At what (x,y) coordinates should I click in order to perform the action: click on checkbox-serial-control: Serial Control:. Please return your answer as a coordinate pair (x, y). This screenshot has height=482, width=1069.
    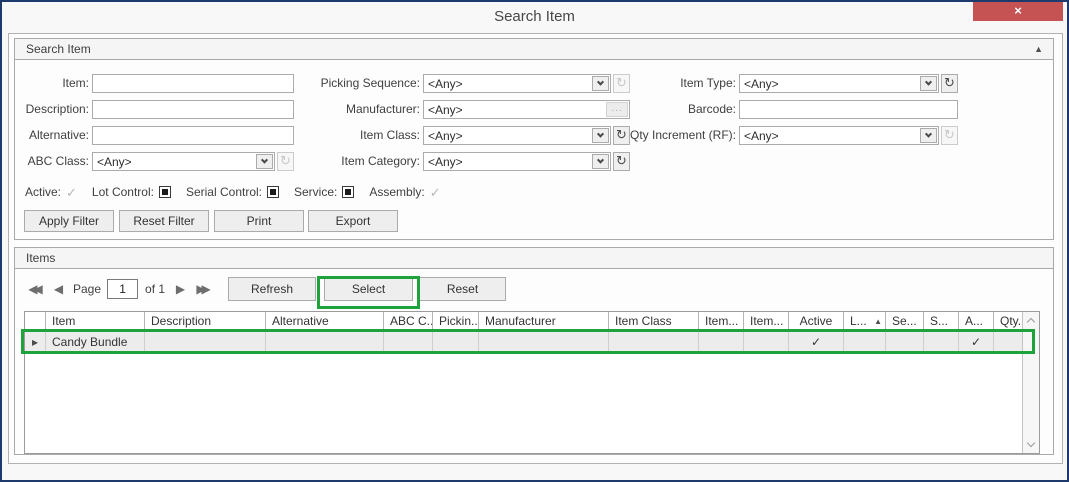
    Looking at the image, I should click on (232, 192).